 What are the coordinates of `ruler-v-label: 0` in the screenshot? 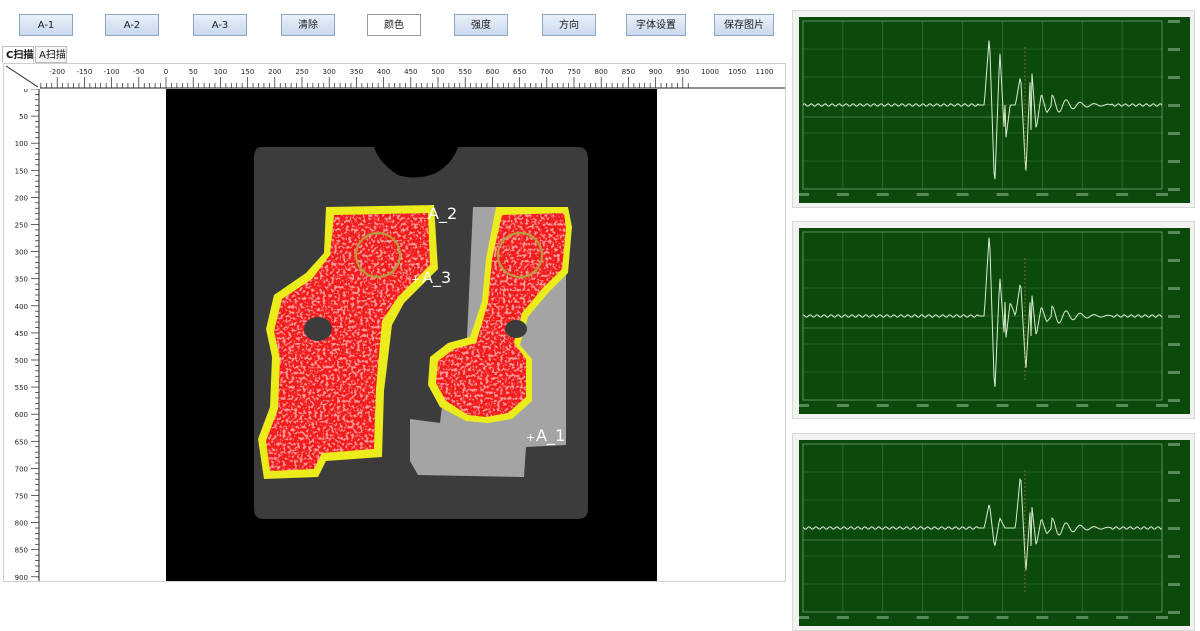 It's located at (26, 91).